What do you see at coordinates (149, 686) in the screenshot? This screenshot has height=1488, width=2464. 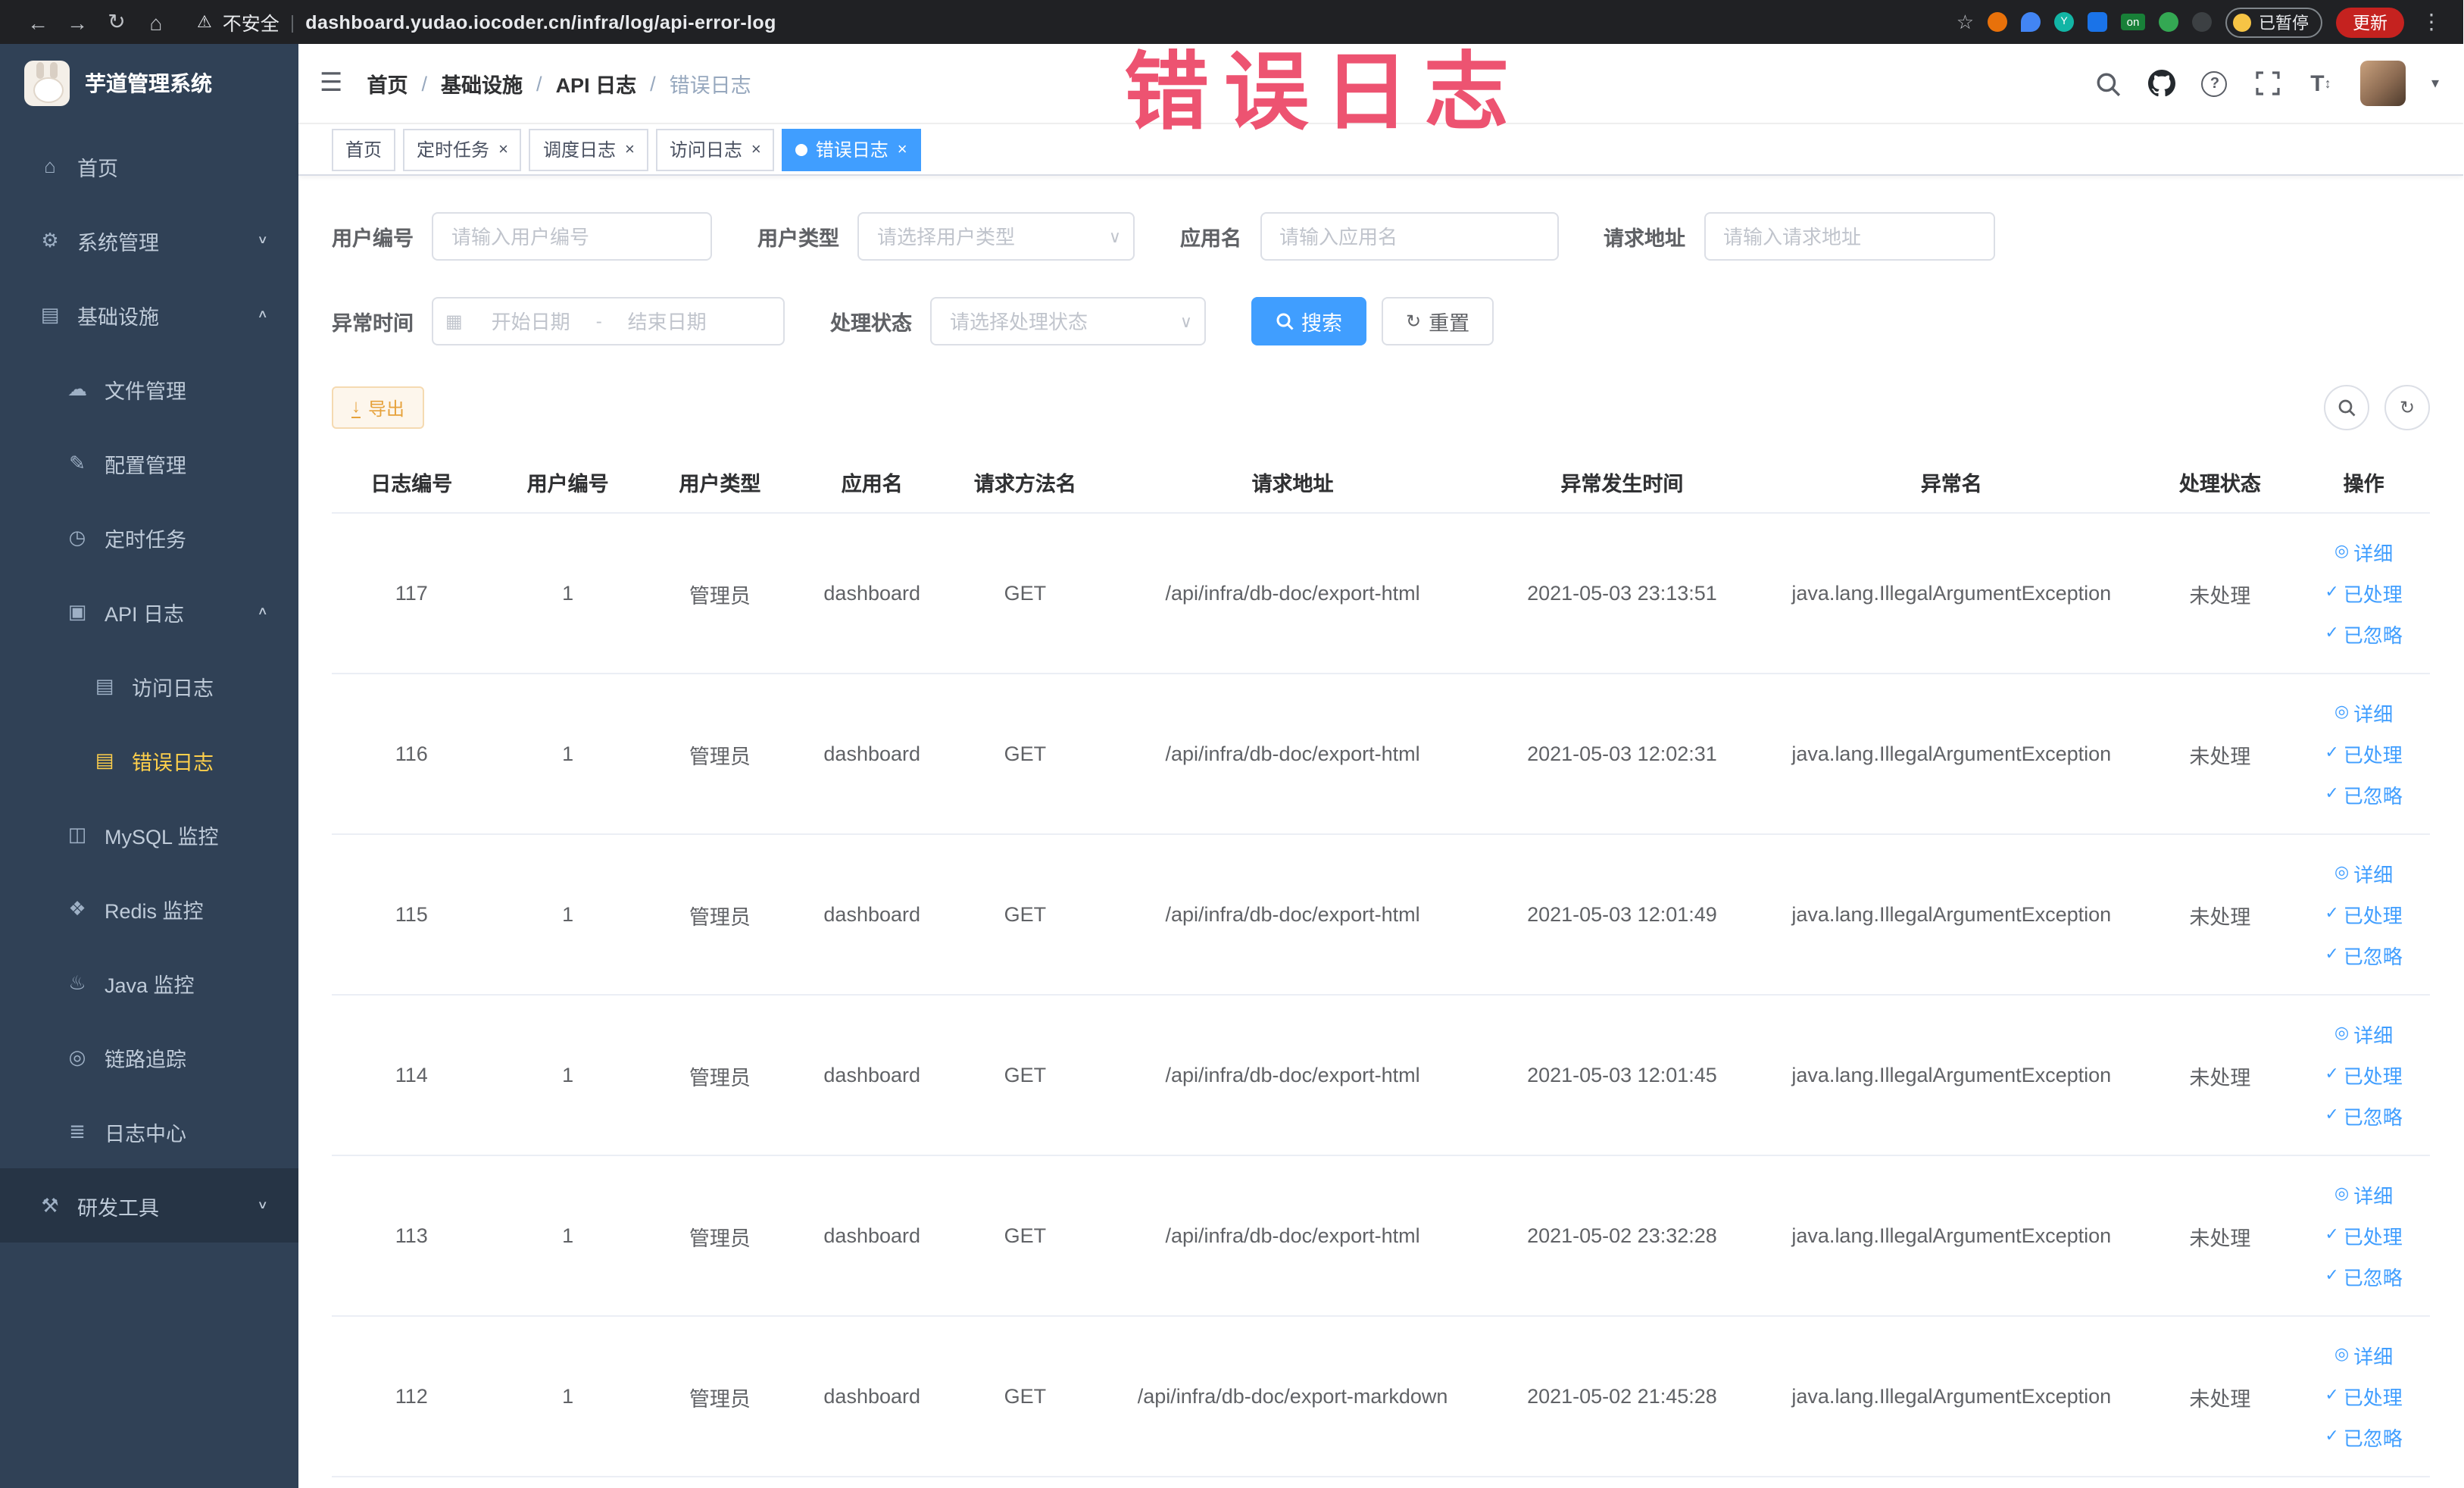 I see `sidebar-item-access-log: ▤ 访问日志` at bounding box center [149, 686].